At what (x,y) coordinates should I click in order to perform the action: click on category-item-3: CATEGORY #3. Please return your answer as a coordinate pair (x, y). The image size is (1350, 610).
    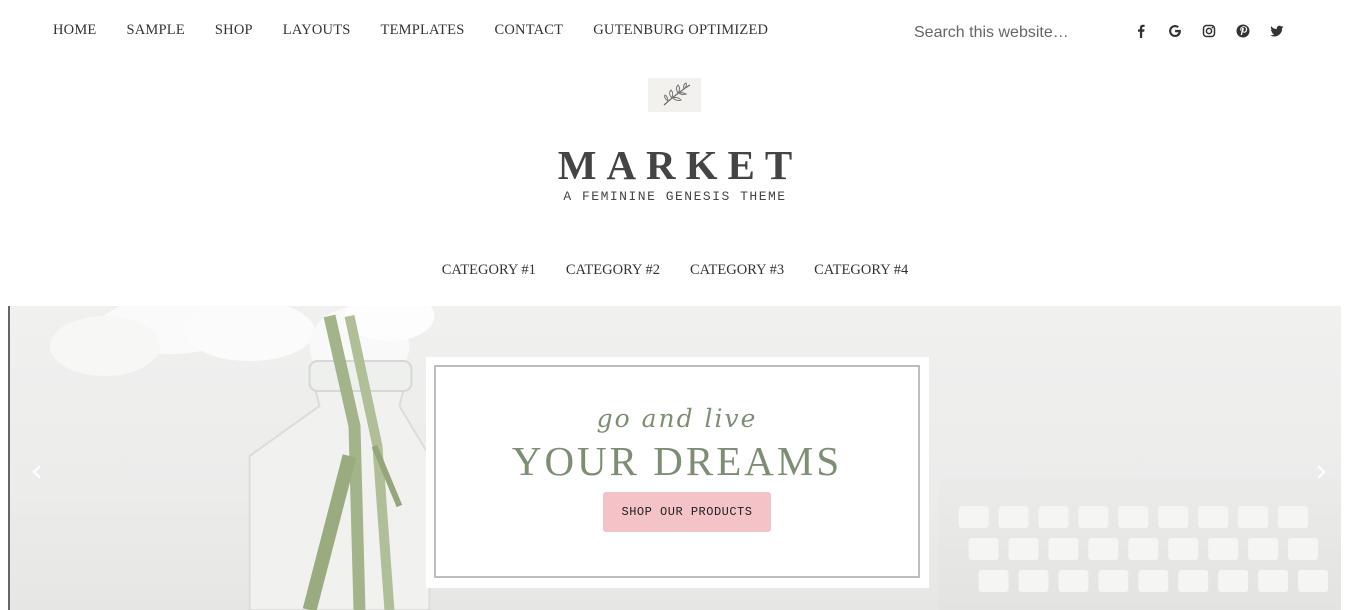
    Looking at the image, I should click on (737, 270).